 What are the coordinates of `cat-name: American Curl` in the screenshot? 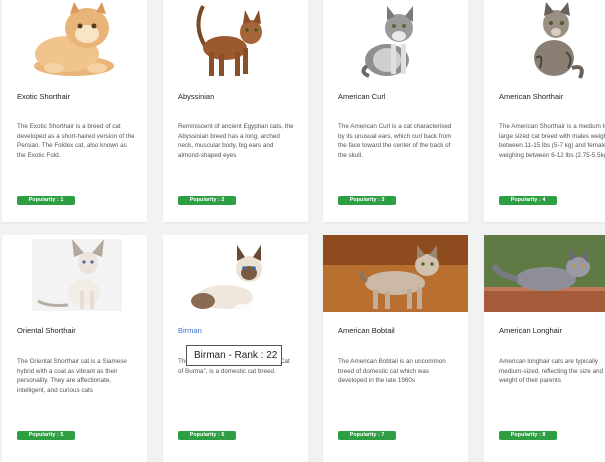 It's located at (362, 96).